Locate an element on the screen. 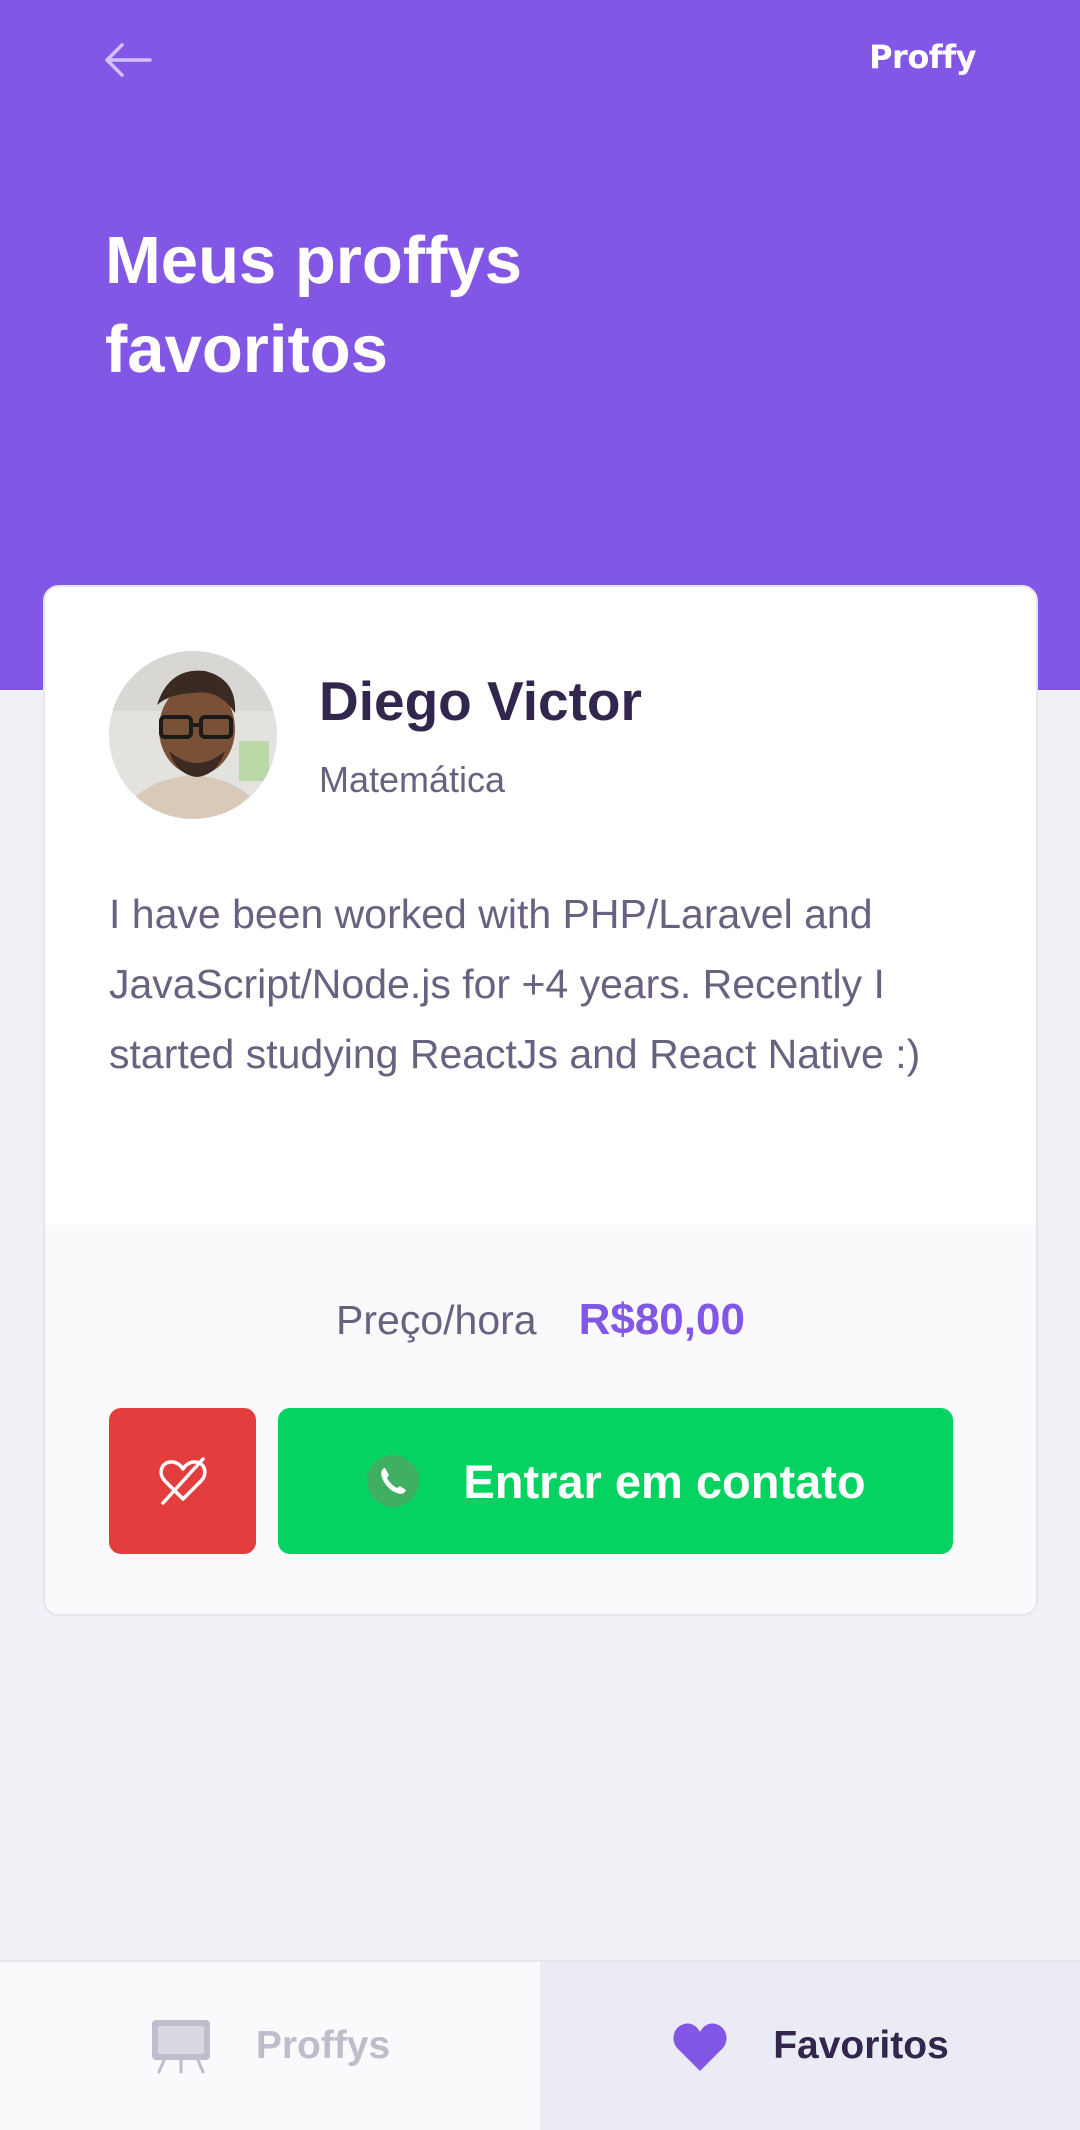 Image resolution: width=1080 pixels, height=2130 pixels. price-value: R$80,00 is located at coordinates (661, 1319).